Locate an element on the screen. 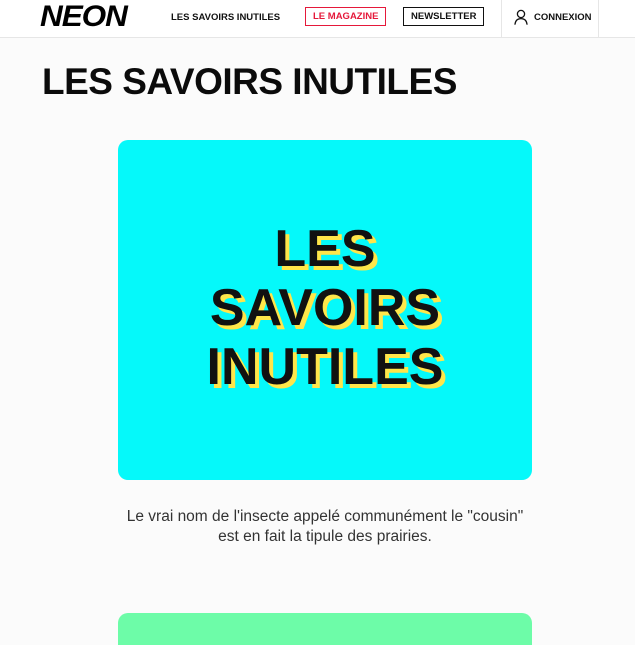 The height and width of the screenshot is (645, 635). nav-link-savoirs-inutiles: LES SAVOIRS INUTILES is located at coordinates (225, 17).